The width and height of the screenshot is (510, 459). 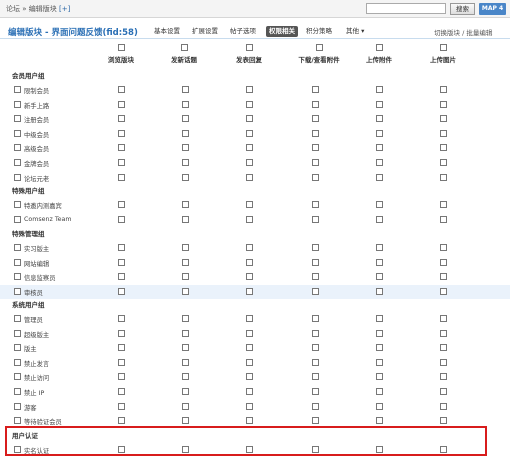 I want to click on search-button: 搜索, so click(x=462, y=9).